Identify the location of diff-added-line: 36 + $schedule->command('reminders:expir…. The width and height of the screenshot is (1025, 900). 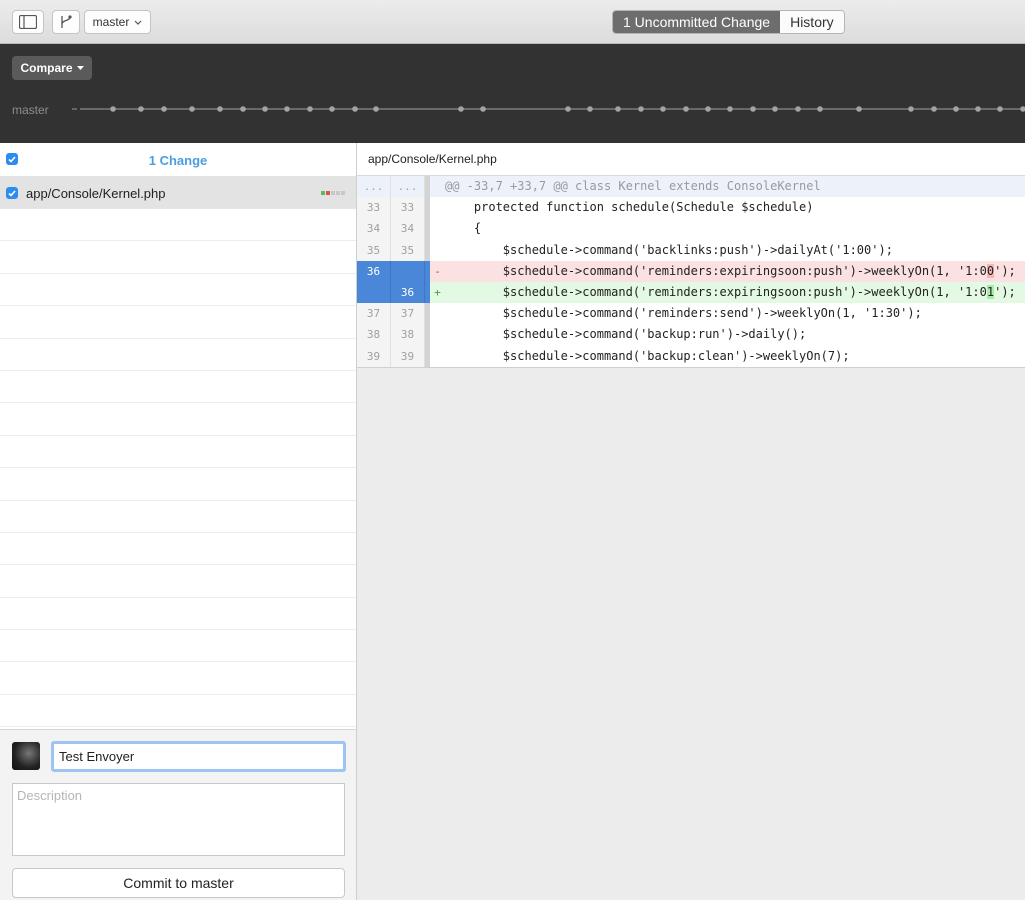
(691, 292).